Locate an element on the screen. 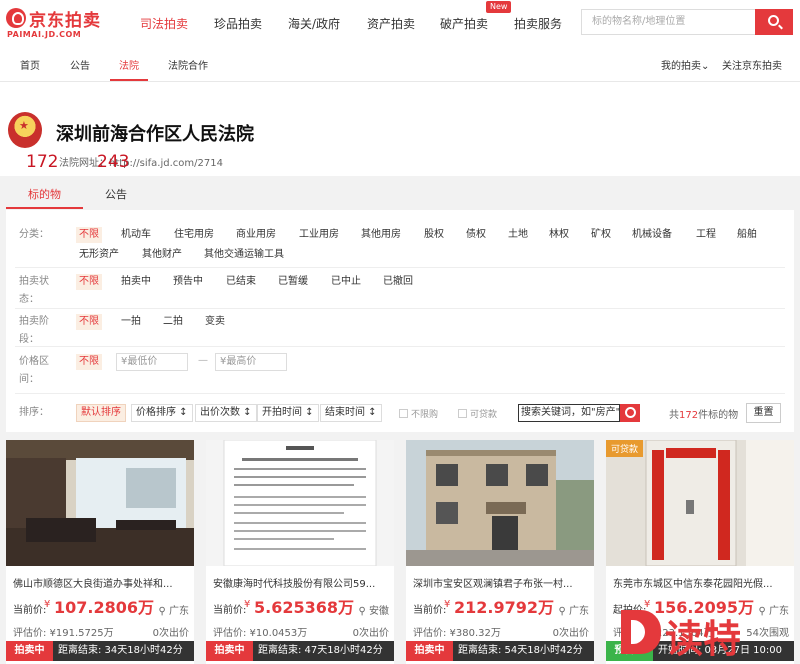 The width and height of the screenshot is (800, 664). price-min-input: ¥最低价 is located at coordinates (152, 362).